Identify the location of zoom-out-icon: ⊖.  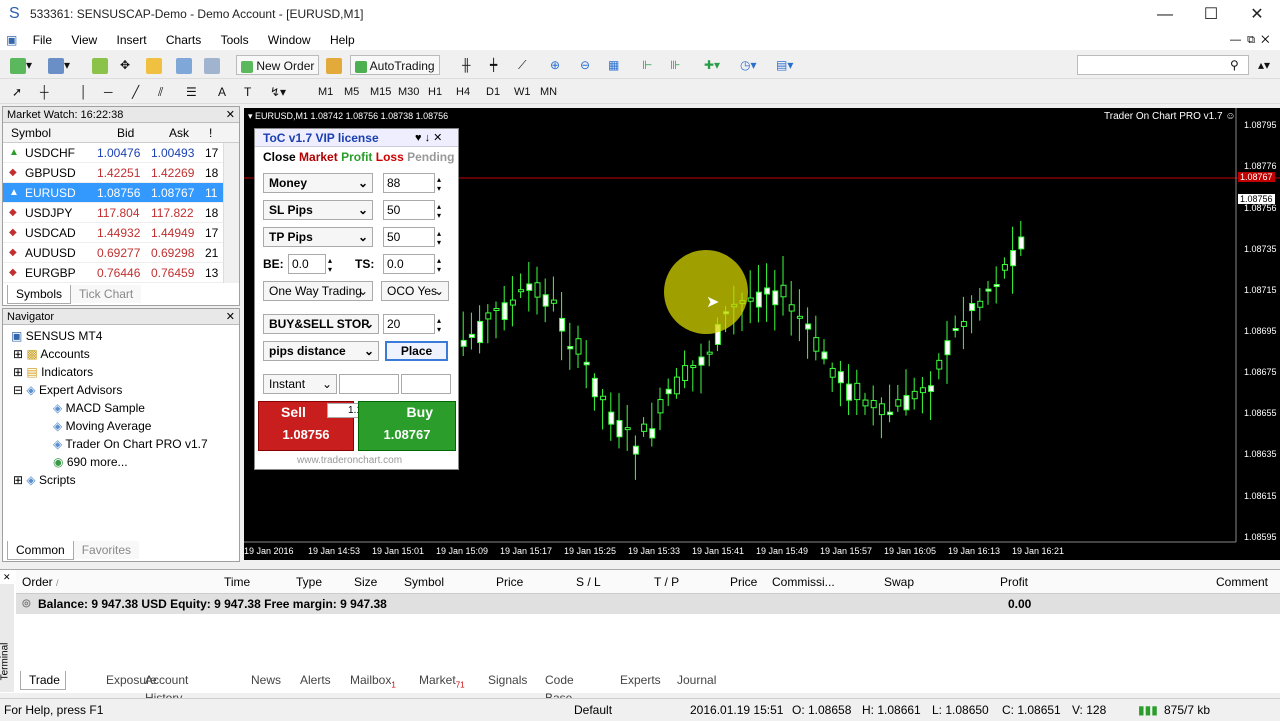
(585, 65).